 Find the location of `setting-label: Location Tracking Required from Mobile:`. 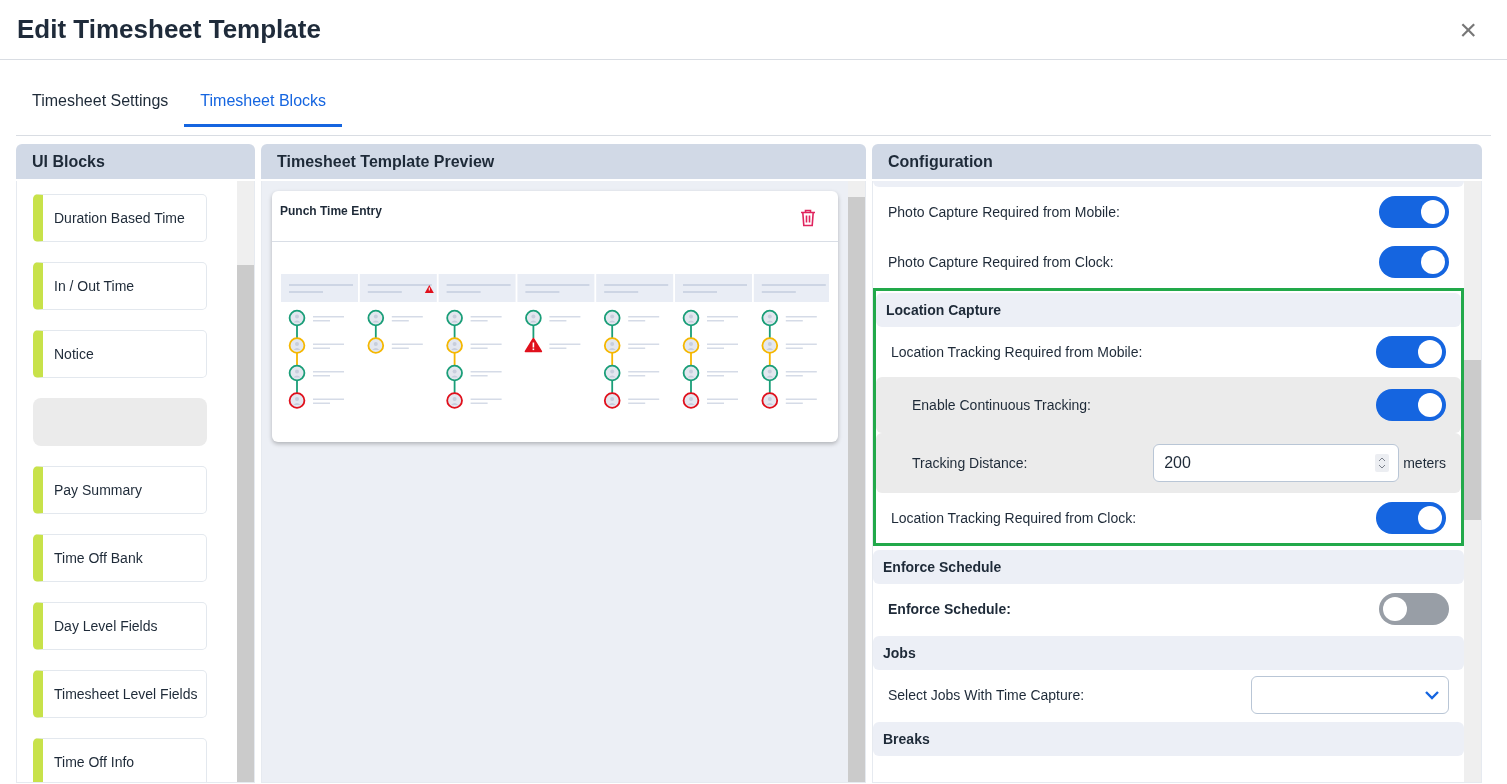

setting-label: Location Tracking Required from Mobile: is located at coordinates (1017, 352).